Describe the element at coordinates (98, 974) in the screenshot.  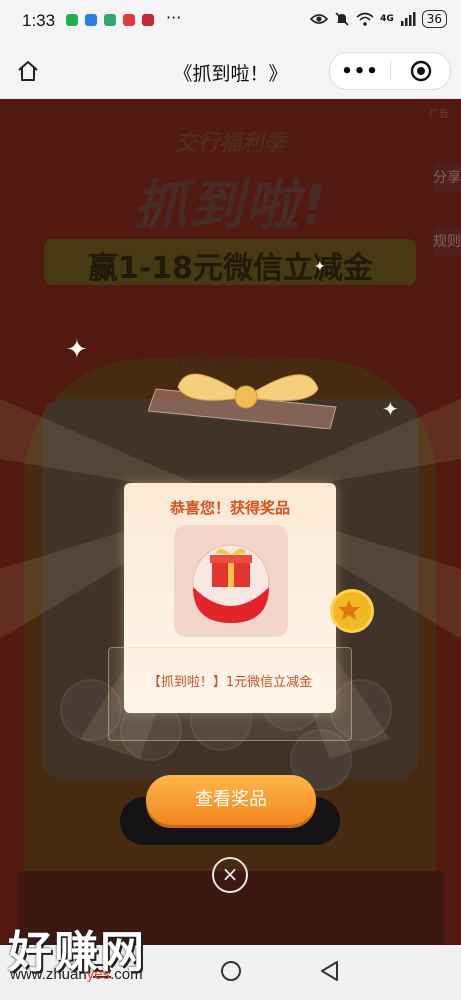
I see `watermark-url-highlight: yes` at that location.